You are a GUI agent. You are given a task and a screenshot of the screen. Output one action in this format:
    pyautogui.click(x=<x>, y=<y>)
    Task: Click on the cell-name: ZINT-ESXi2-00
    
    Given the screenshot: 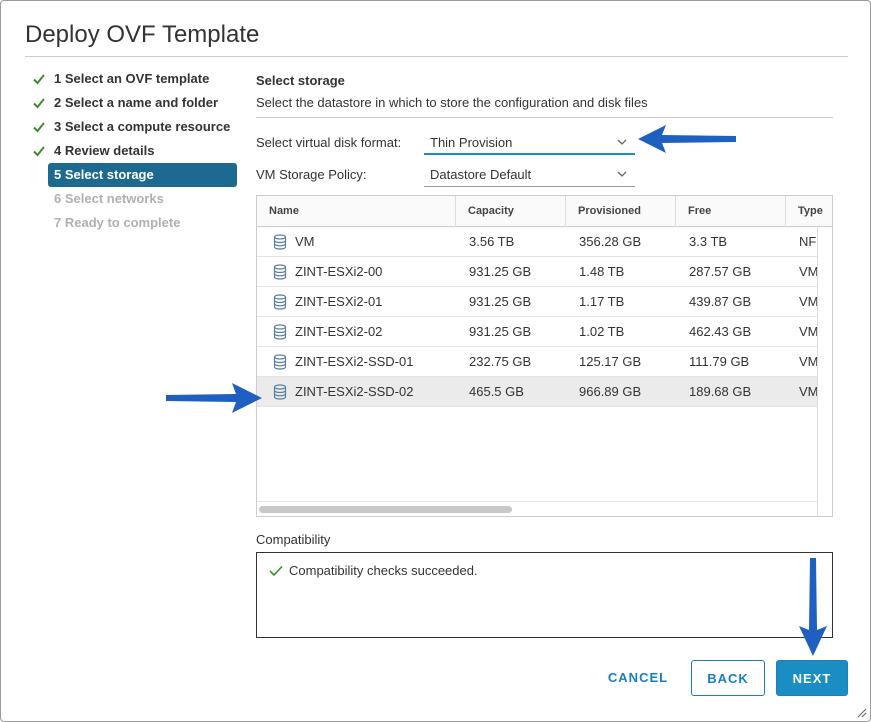 What is the action you would take?
    pyautogui.click(x=339, y=271)
    